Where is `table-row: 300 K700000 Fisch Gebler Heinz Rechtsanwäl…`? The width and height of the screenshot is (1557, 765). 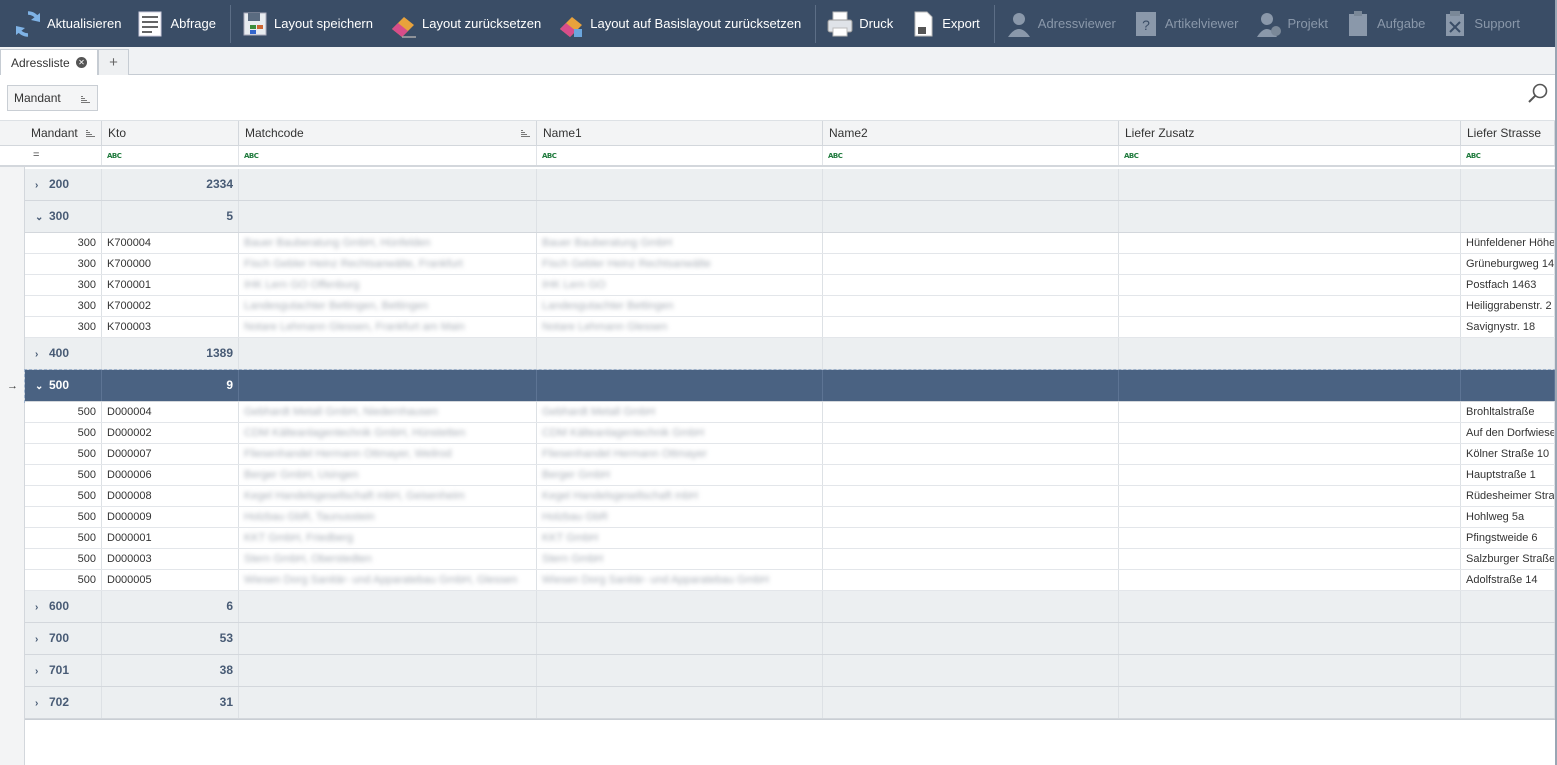 table-row: 300 K700000 Fisch Gebler Heinz Rechtsanwäl… is located at coordinates (790, 264).